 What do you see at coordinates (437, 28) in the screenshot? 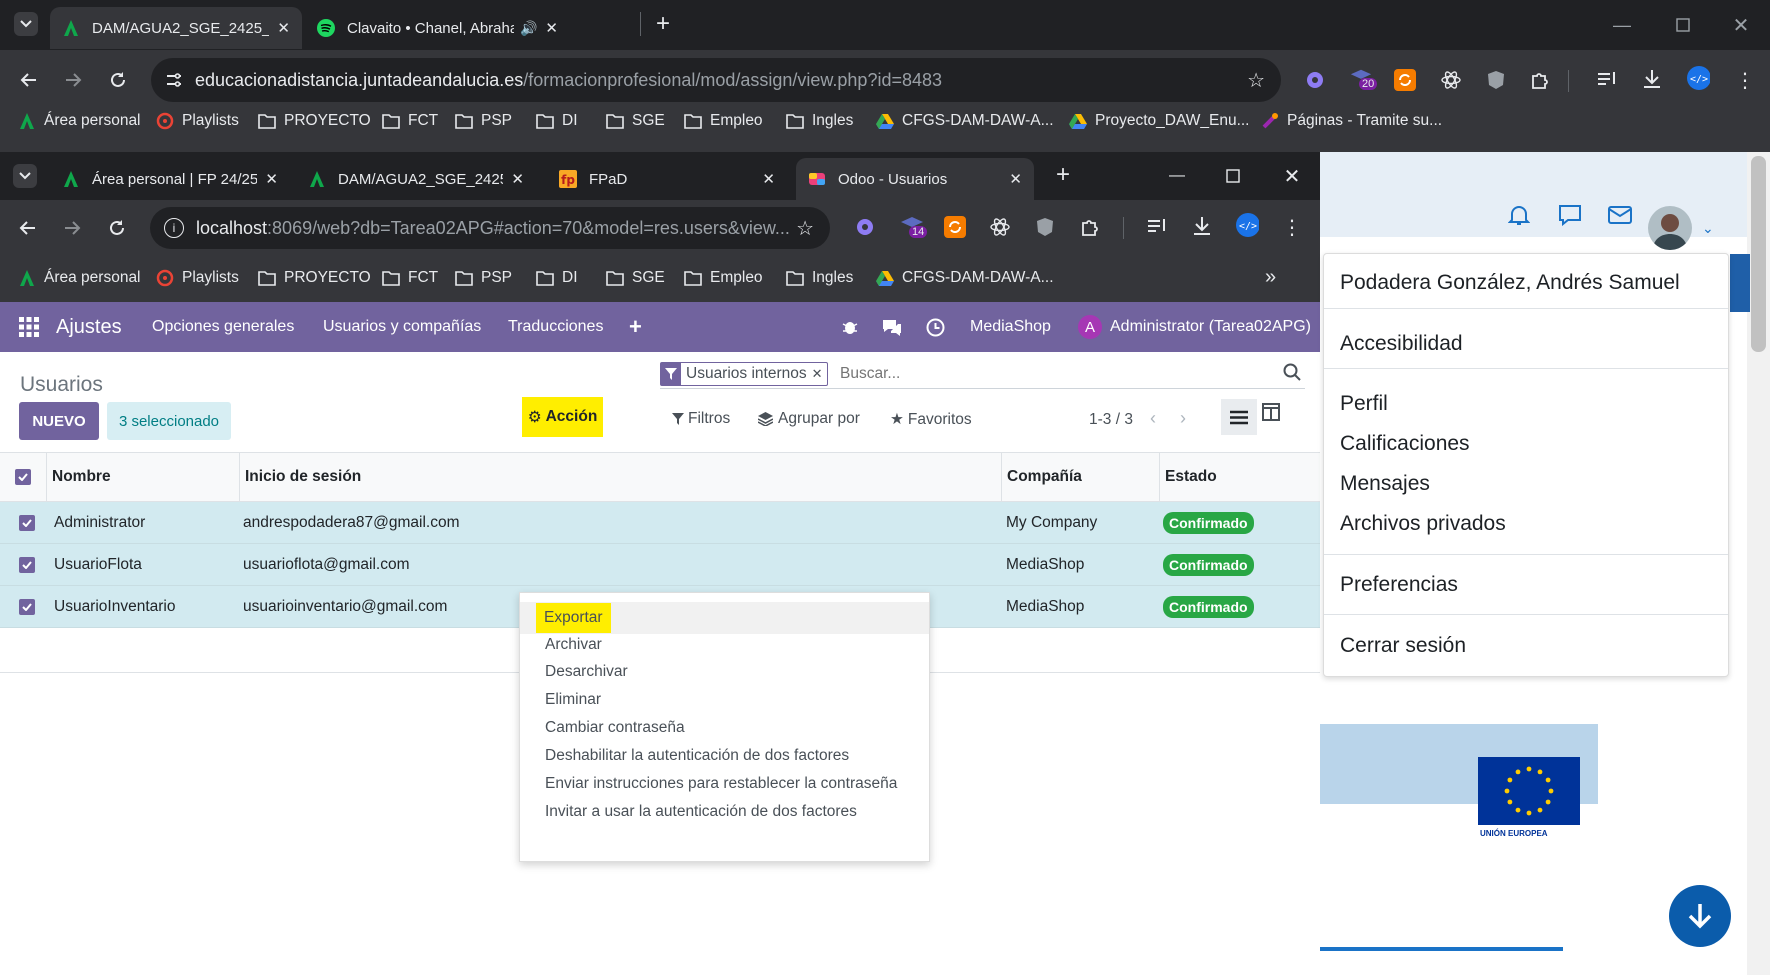
I see `outer-tab-spotify: Clavaito • Chanel, Abraham 🔊 ✕` at bounding box center [437, 28].